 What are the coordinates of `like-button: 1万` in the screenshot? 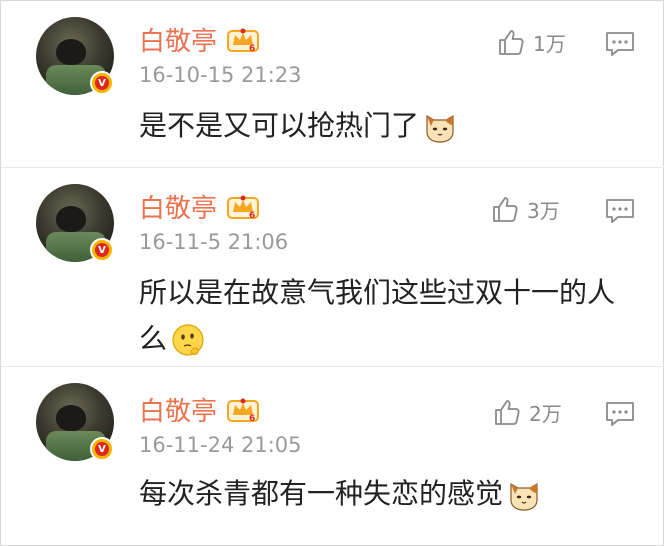 It's located at (531, 42).